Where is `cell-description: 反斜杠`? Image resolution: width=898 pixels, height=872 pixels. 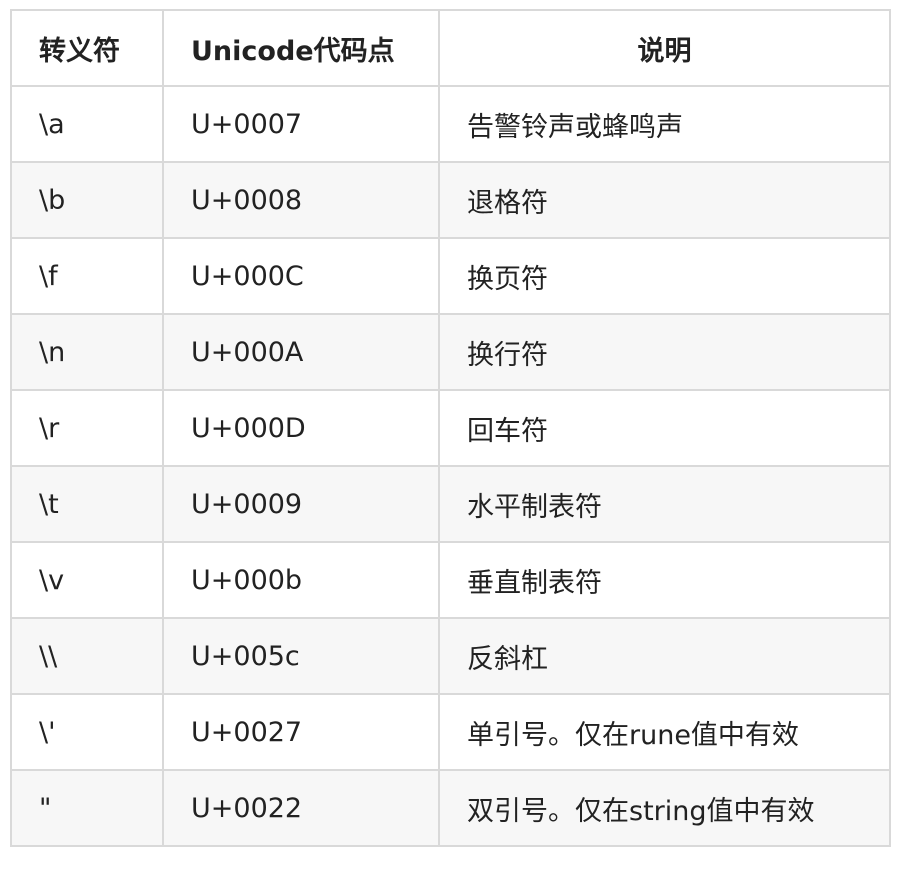 cell-description: 反斜杠 is located at coordinates (664, 656).